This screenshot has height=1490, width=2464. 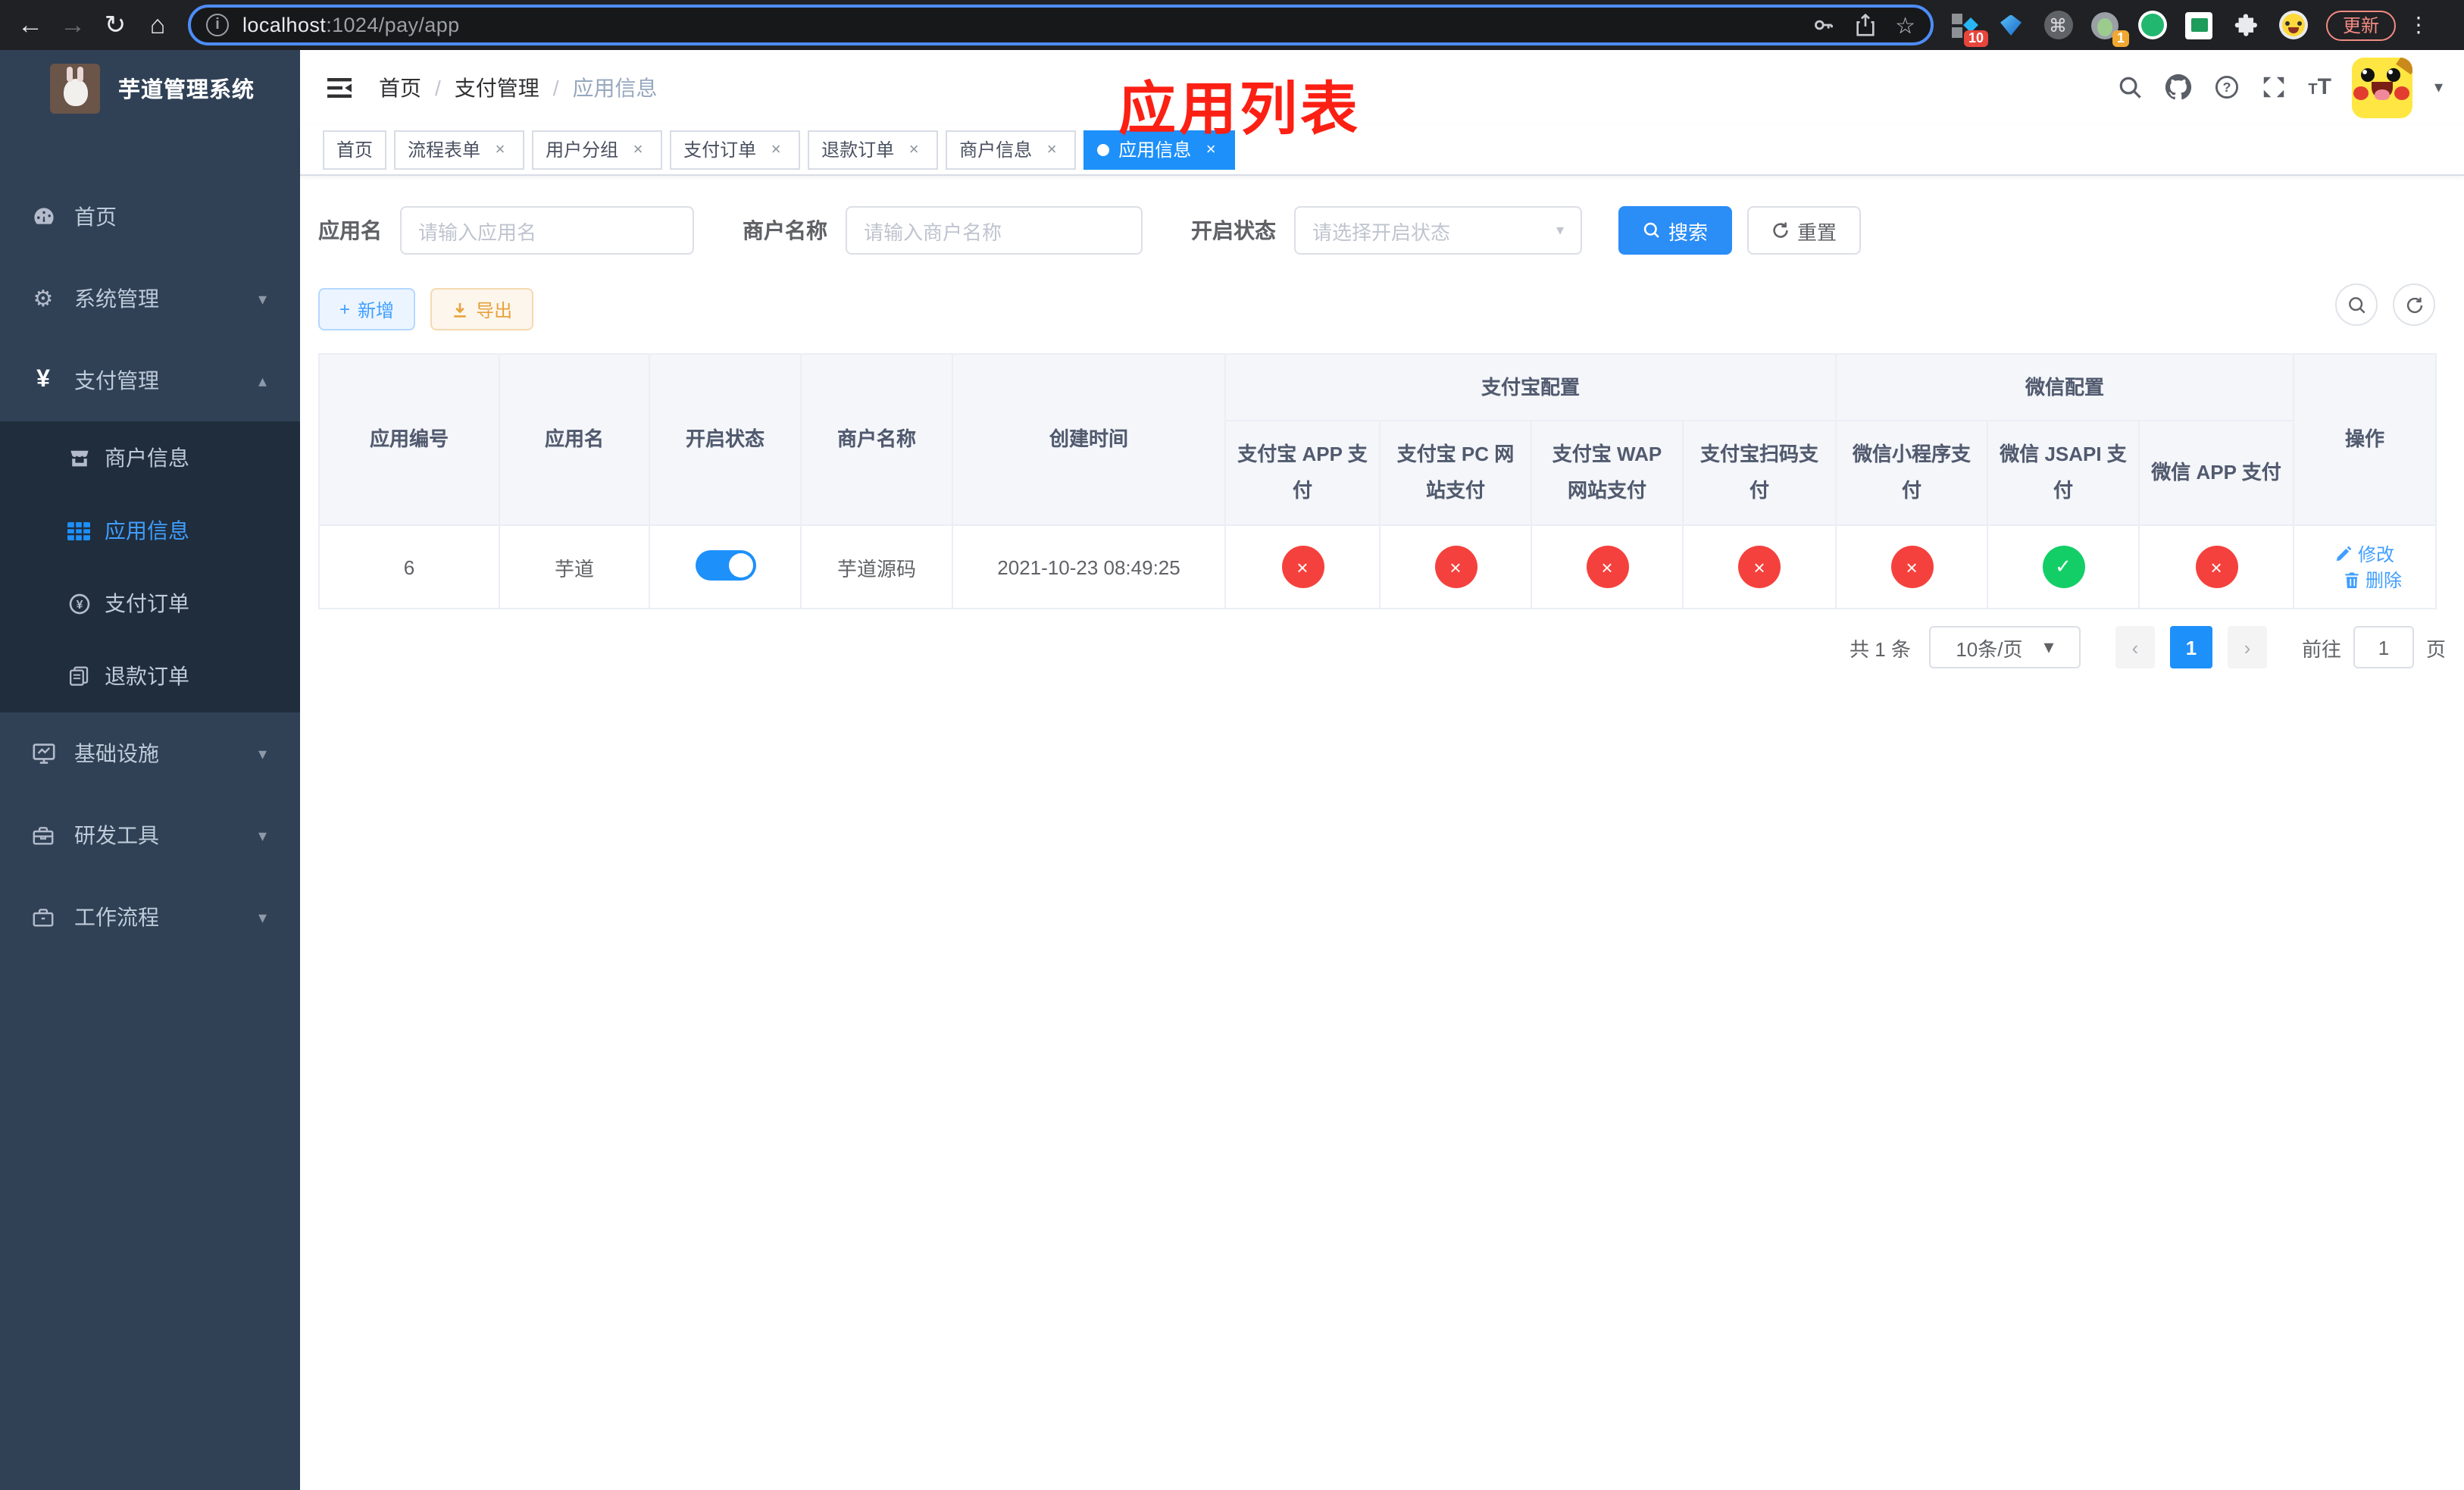 I want to click on chat-extension-icon, so click(x=2199, y=25).